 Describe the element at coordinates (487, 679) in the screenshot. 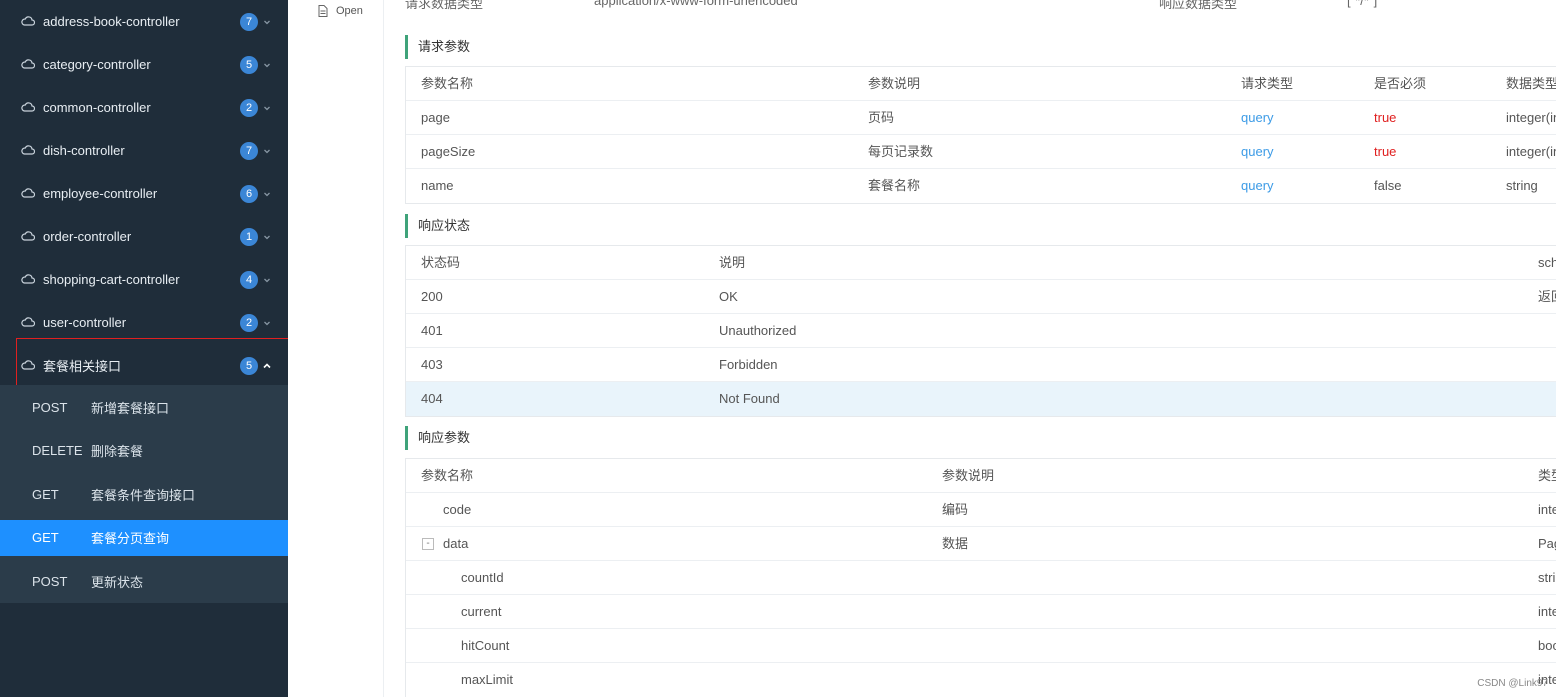

I see `field-name: maxLimit` at that location.